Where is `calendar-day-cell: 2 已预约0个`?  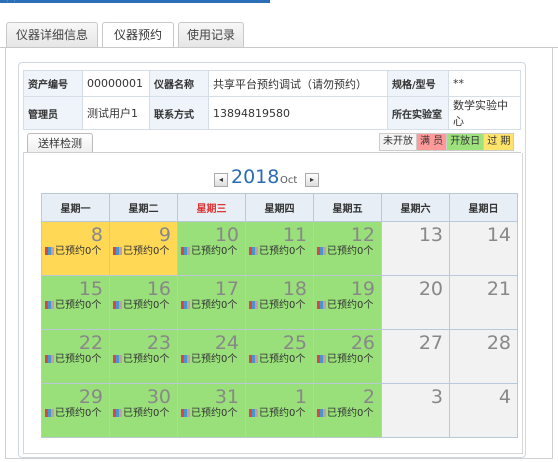 calendar-day-cell: 2 已预约0个 is located at coordinates (347, 410).